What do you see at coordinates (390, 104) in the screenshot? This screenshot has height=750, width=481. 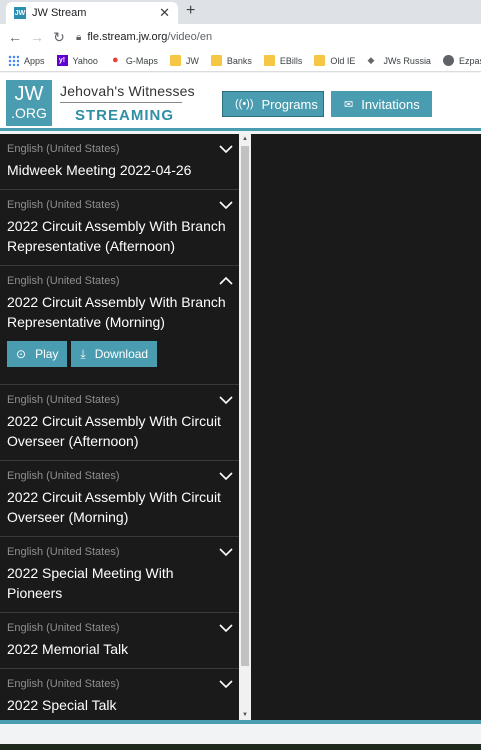 I see `invitations-label: Invitations` at bounding box center [390, 104].